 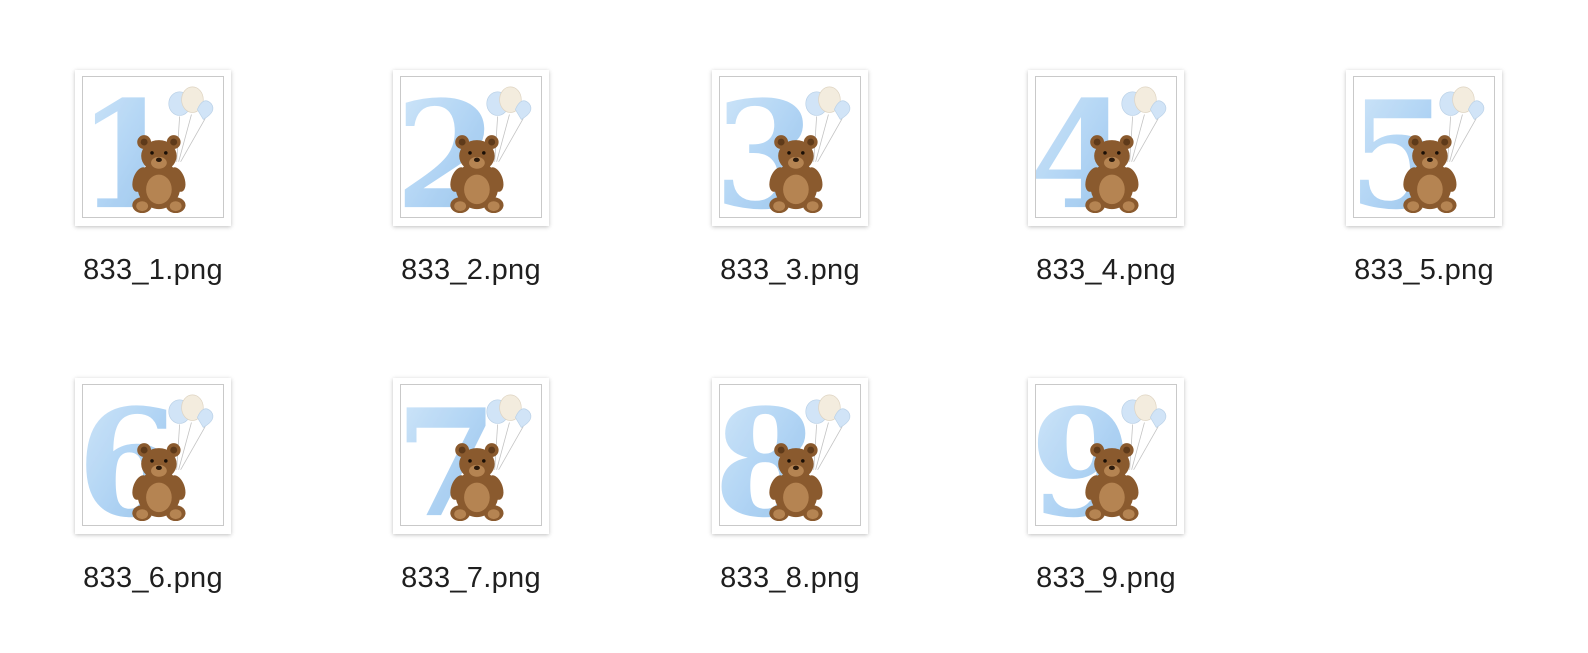 I want to click on teddy-bear-number-eight-thumbnail: 8, so click(x=790, y=456).